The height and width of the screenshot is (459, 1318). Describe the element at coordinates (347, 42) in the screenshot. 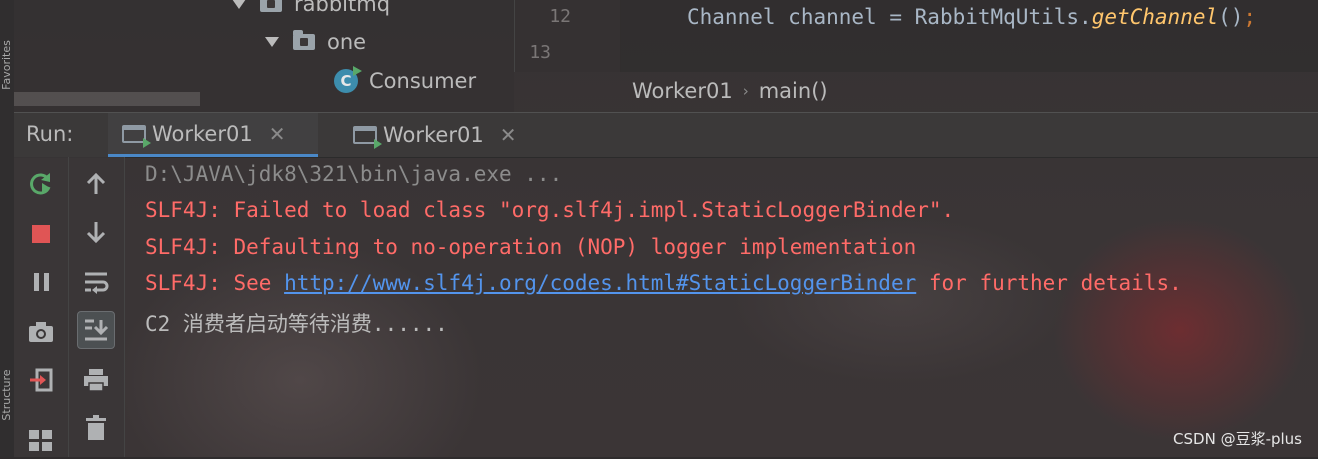

I see `tree-item-label: one` at that location.